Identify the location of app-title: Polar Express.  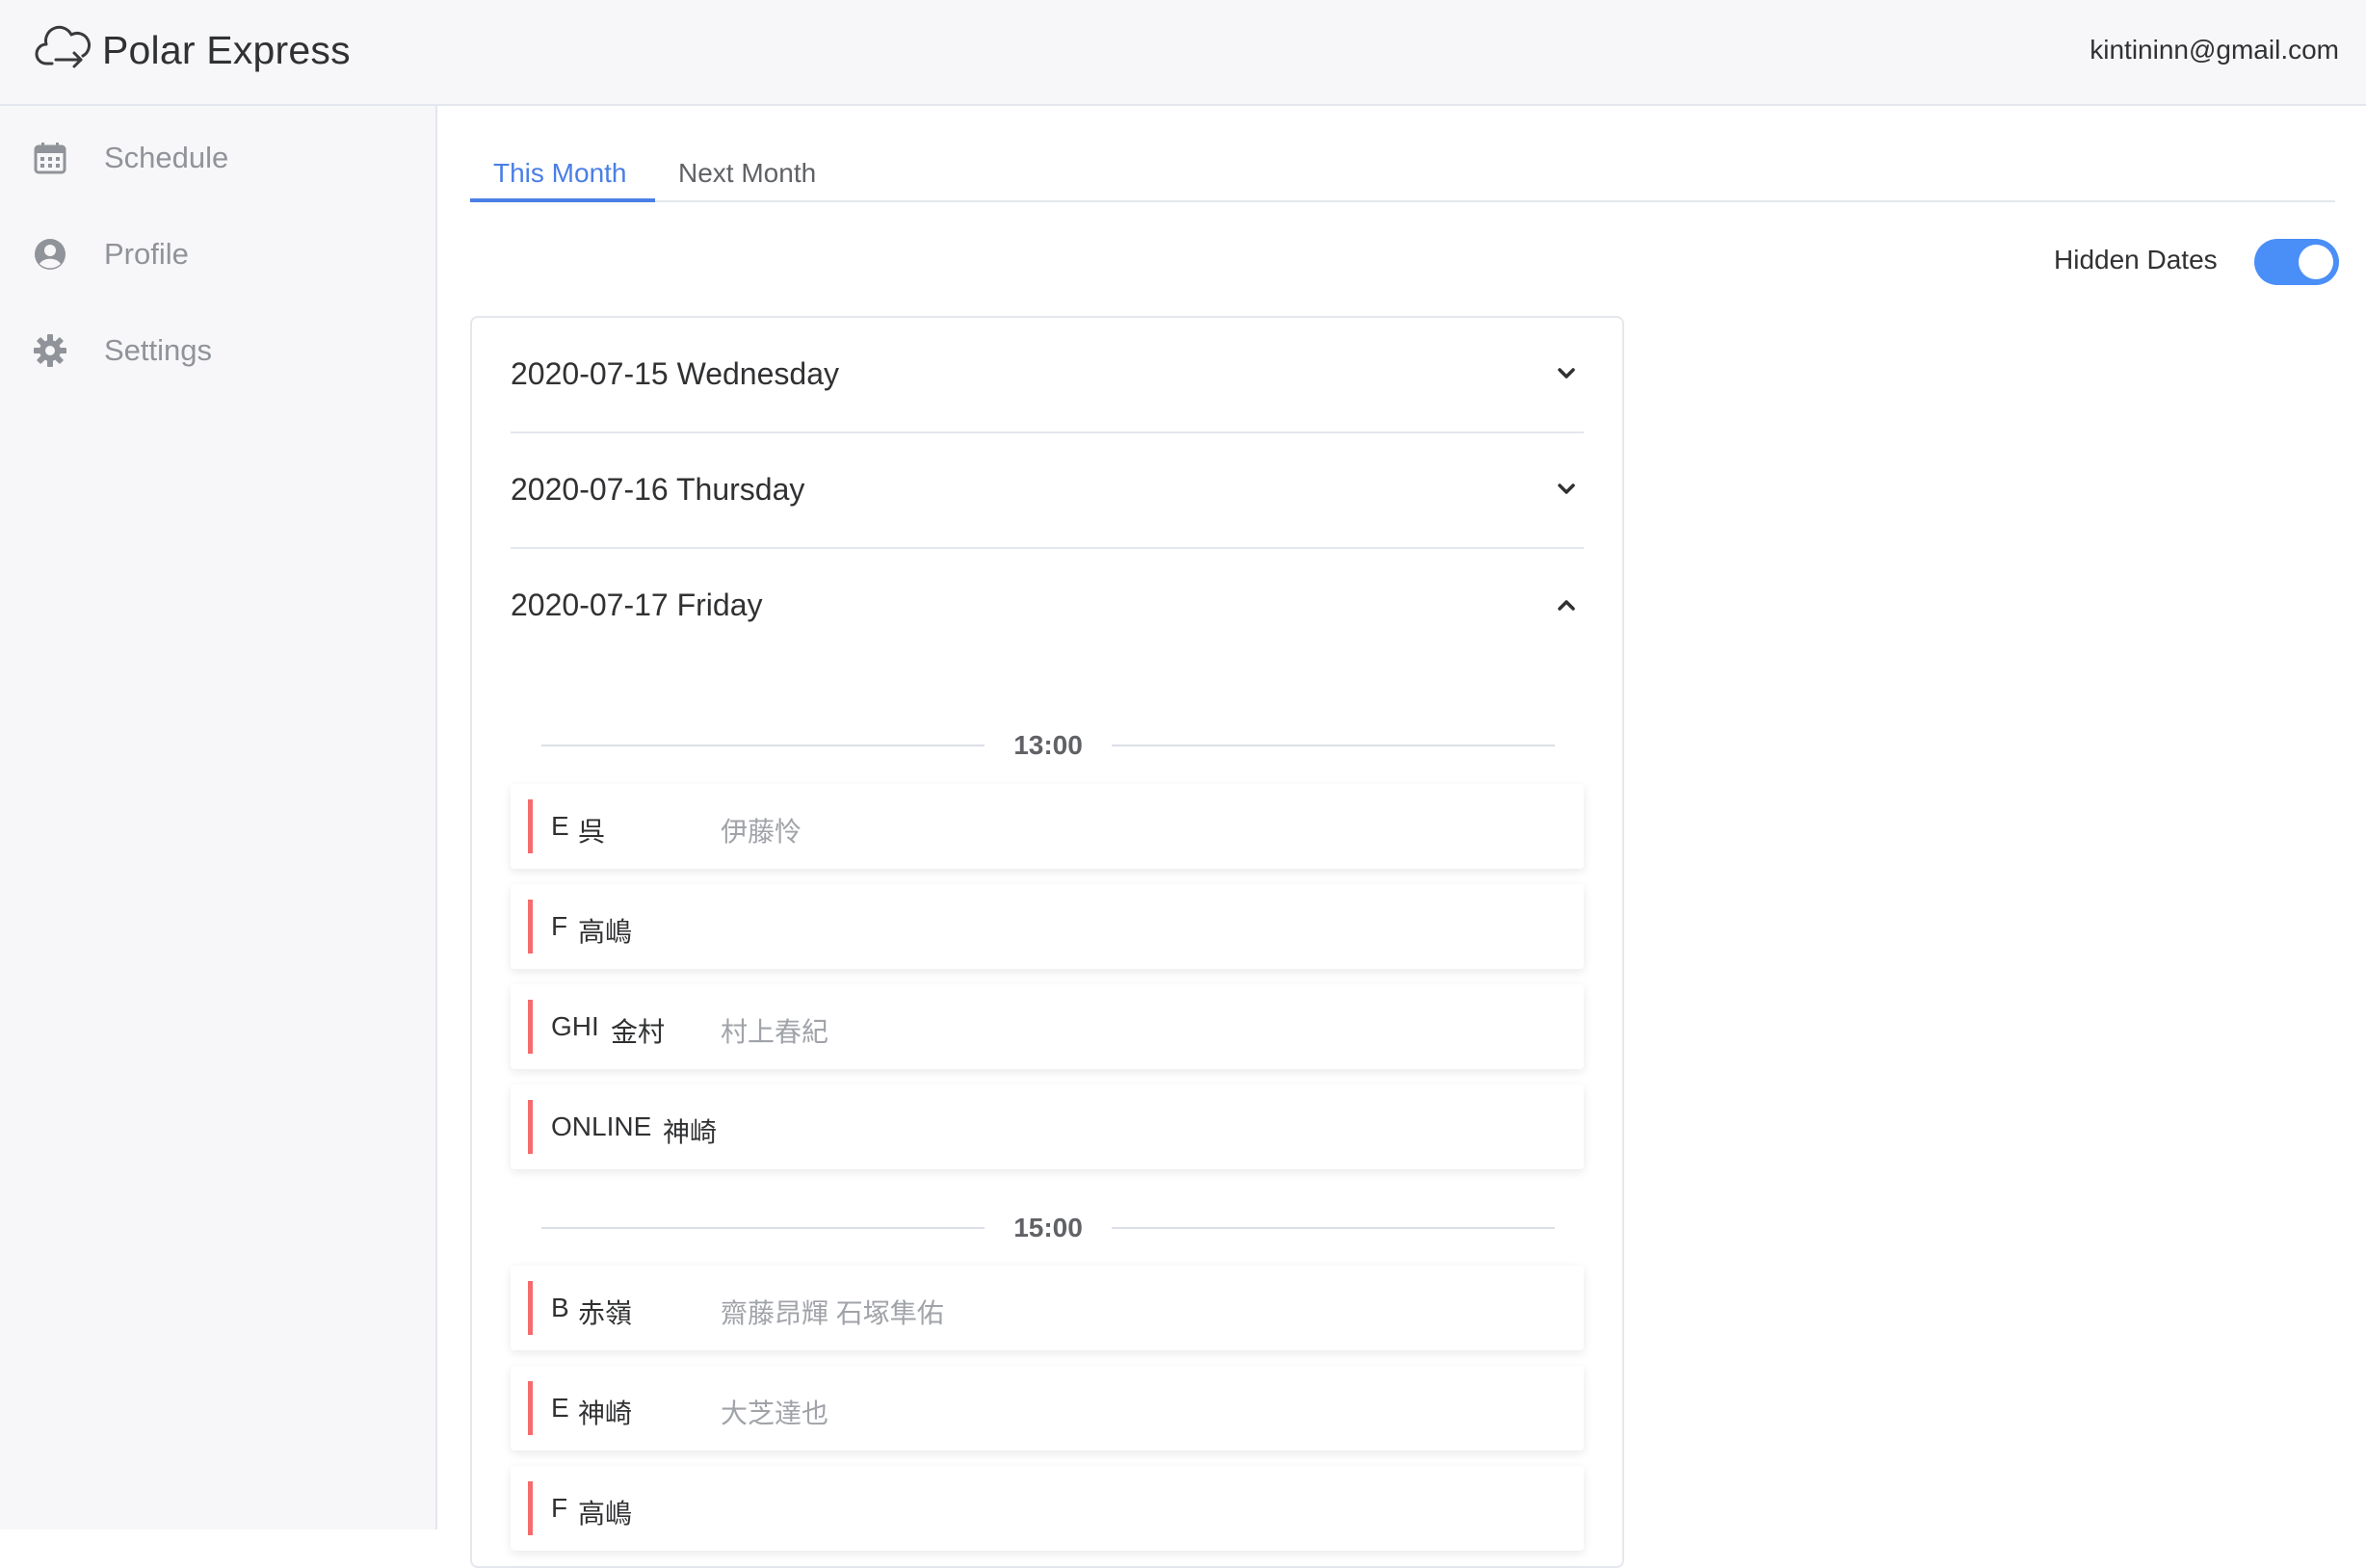
(226, 50).